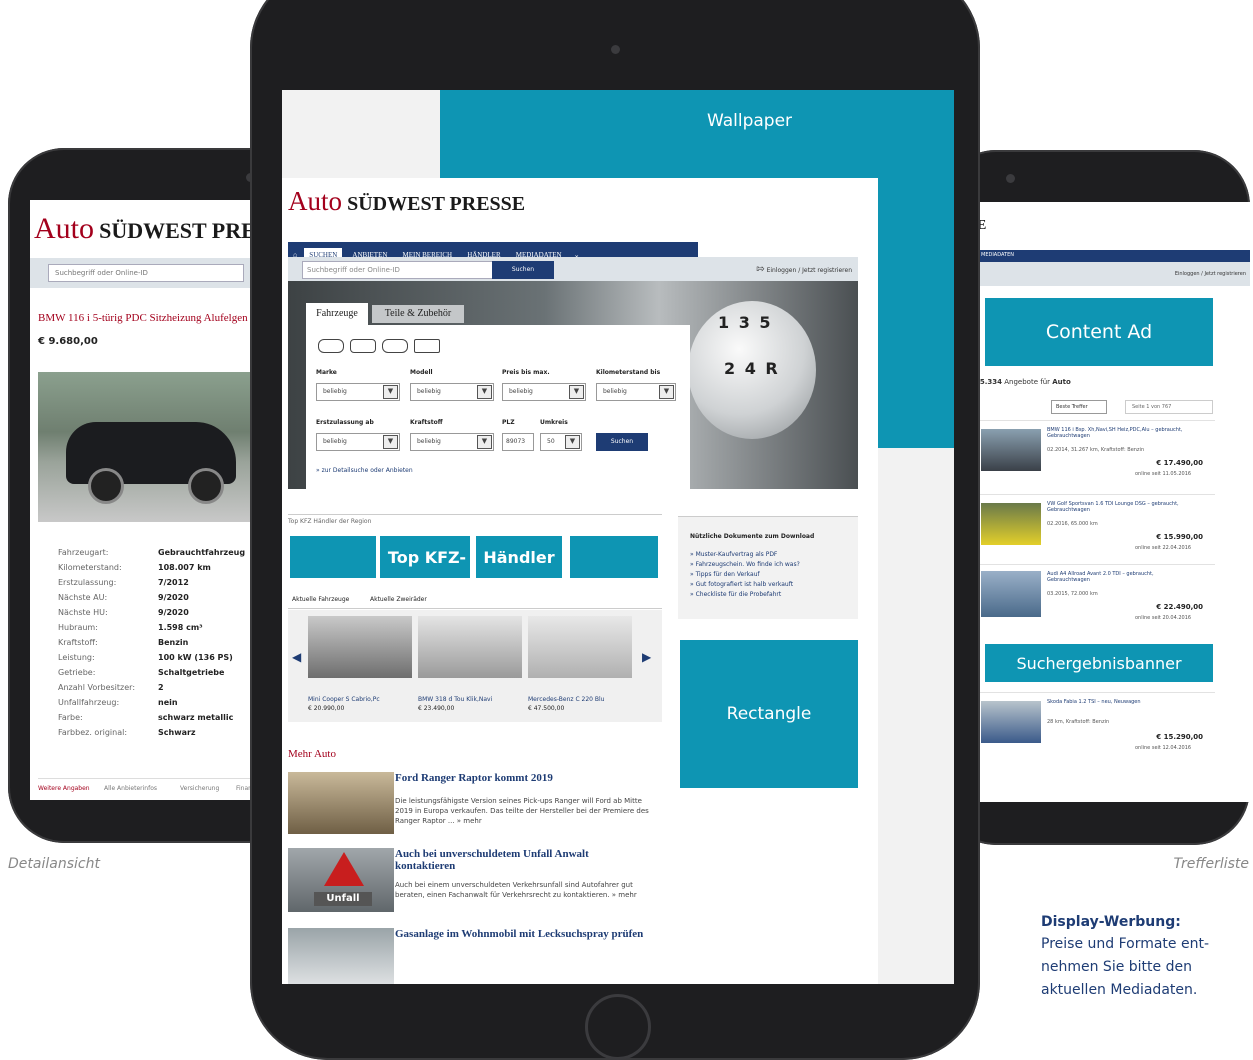 The width and height of the screenshot is (1253, 1060). What do you see at coordinates (1163, 618) in the screenshot?
I see `result-date: online seit 20.04.2016` at bounding box center [1163, 618].